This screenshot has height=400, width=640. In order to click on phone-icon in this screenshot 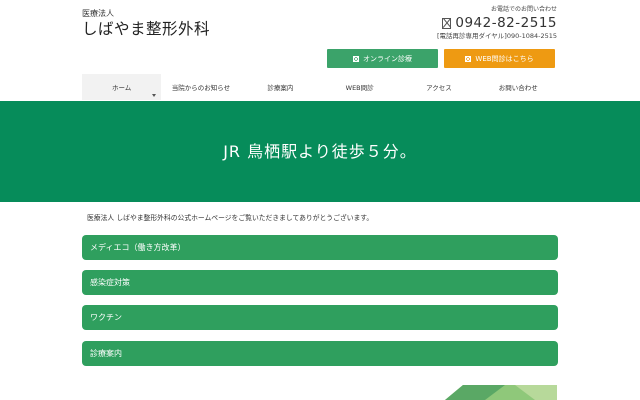, I will do `click(447, 23)`.